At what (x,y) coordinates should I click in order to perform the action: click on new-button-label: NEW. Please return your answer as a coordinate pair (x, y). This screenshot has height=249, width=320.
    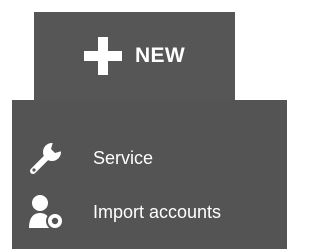
    Looking at the image, I should click on (160, 55).